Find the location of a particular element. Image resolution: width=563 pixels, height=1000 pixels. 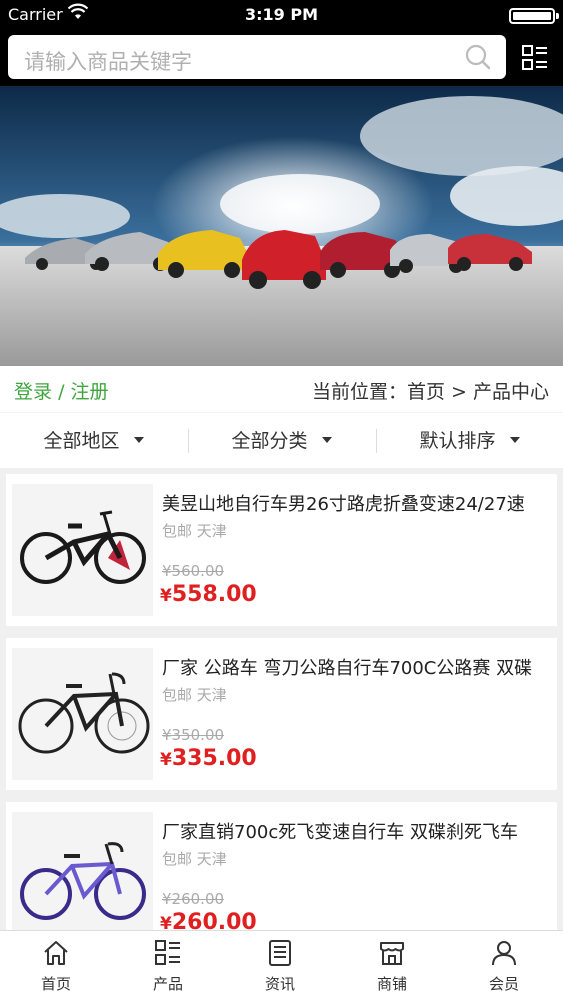

register-link: 注册 is located at coordinates (90, 392).